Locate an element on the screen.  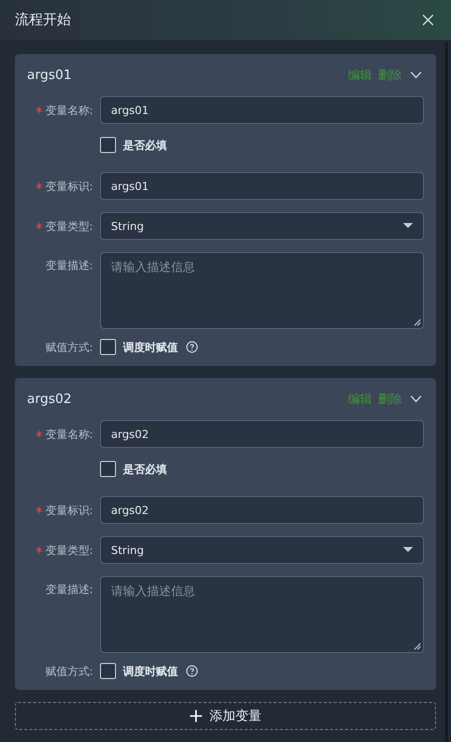
close-icon is located at coordinates (428, 20).